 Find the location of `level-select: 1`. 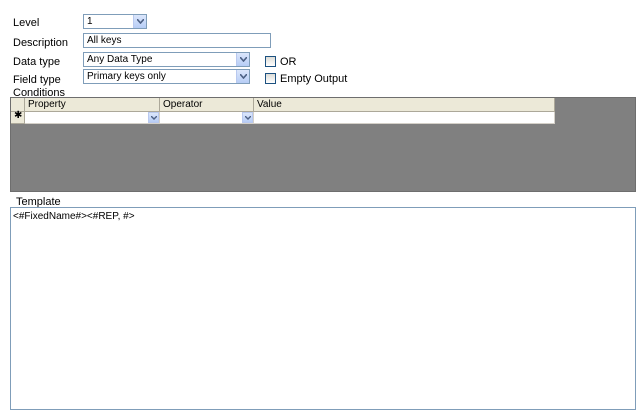

level-select: 1 is located at coordinates (115, 21).